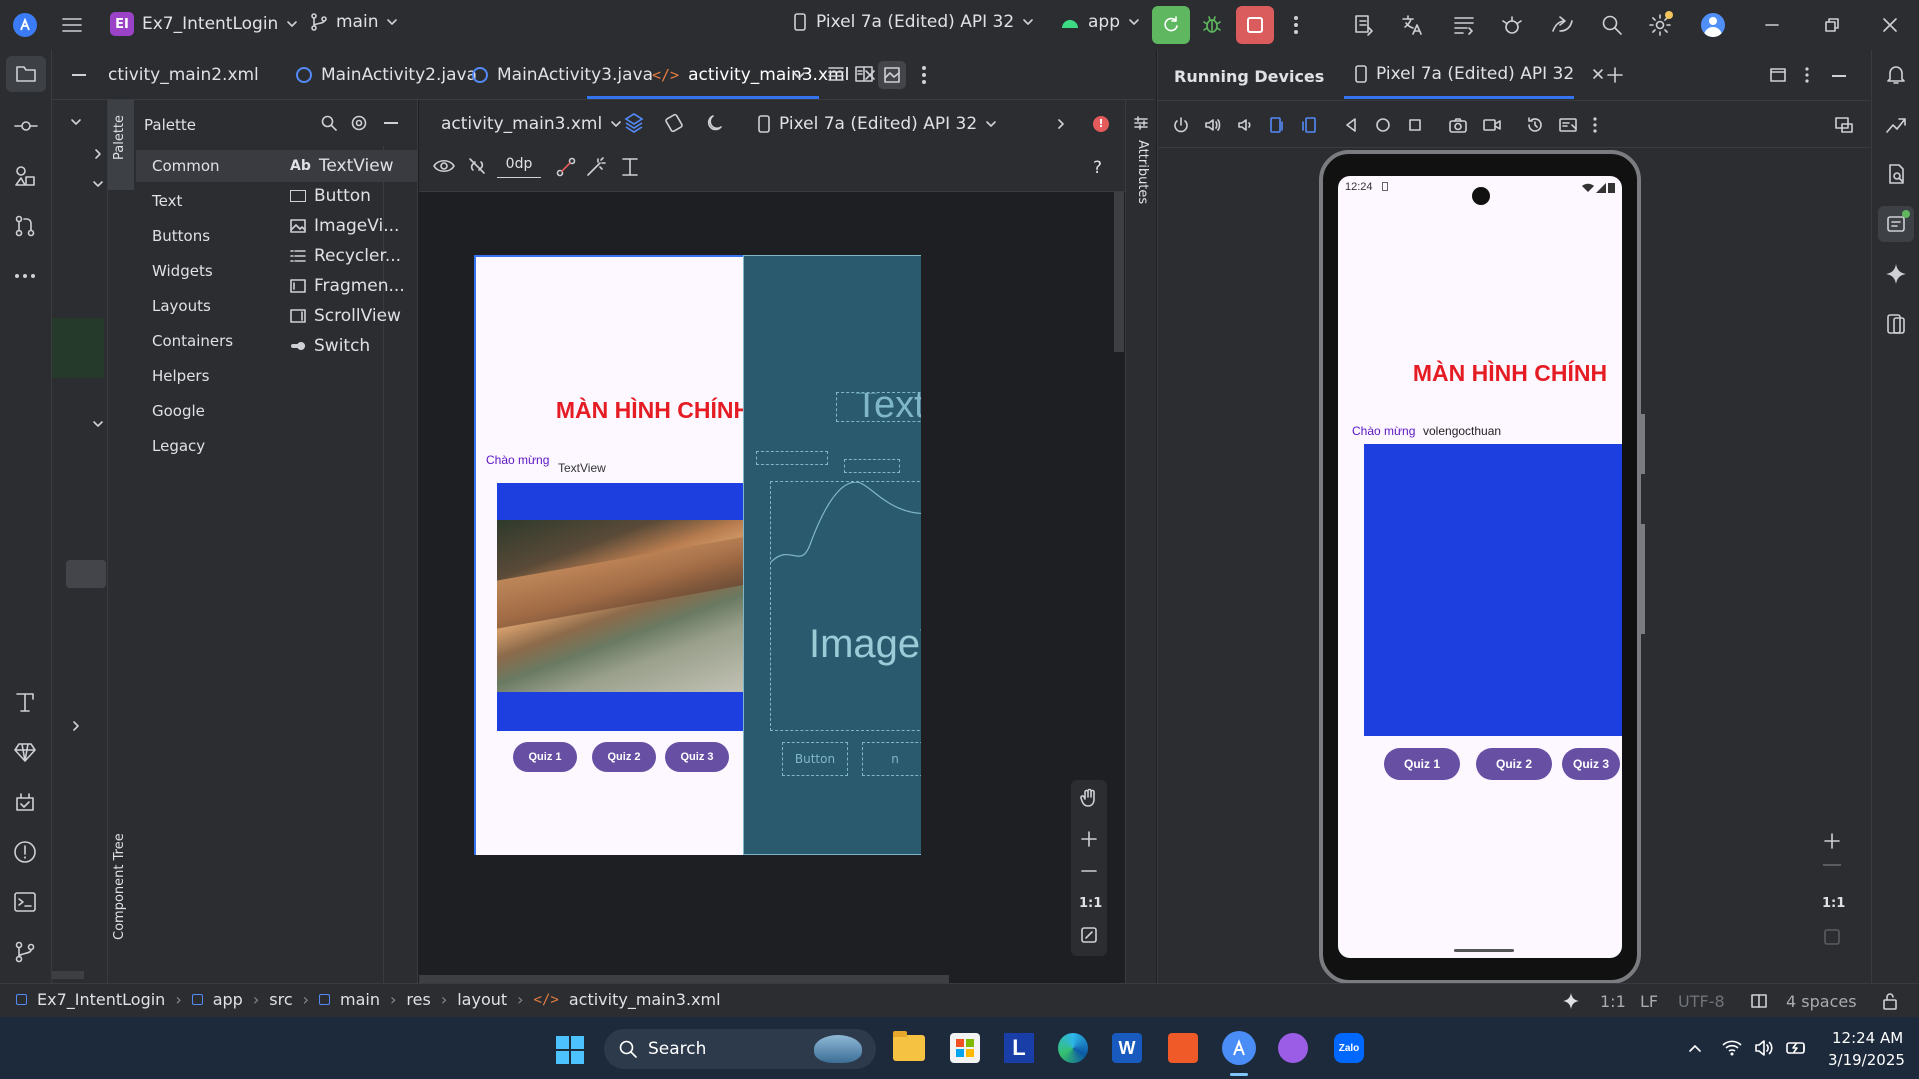 This screenshot has width=1919, height=1079. Describe the element at coordinates (121, 905) in the screenshot. I see `component-tree-side-tab: Component Tree` at that location.